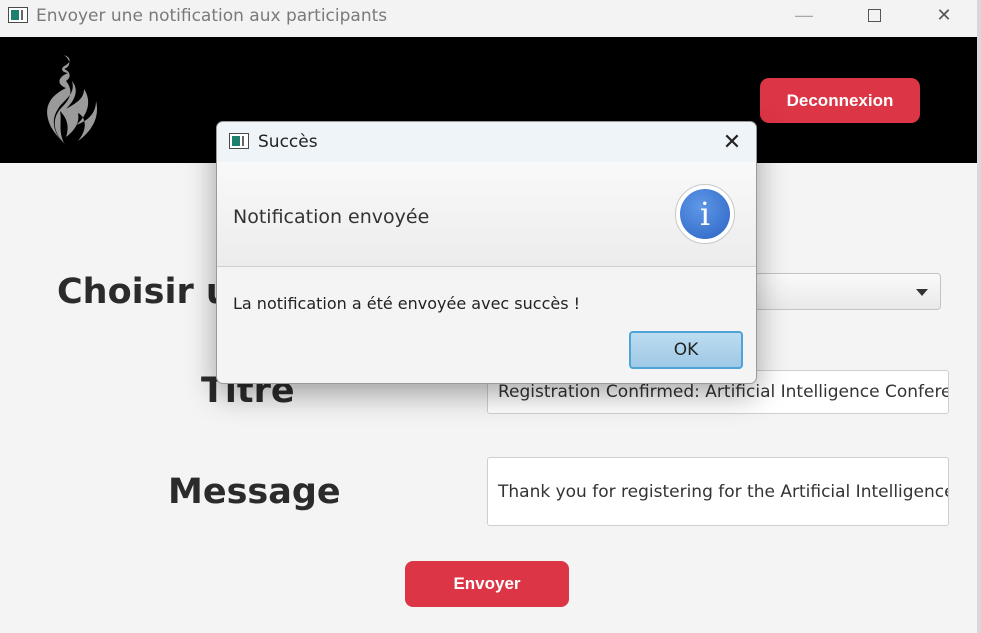 This screenshot has height=633, width=981. I want to click on dialog-title: Succès, so click(288, 142).